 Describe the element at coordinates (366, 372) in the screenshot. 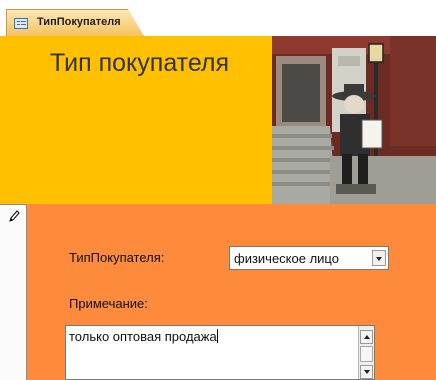

I see `scroll-down-arrow-icon` at that location.